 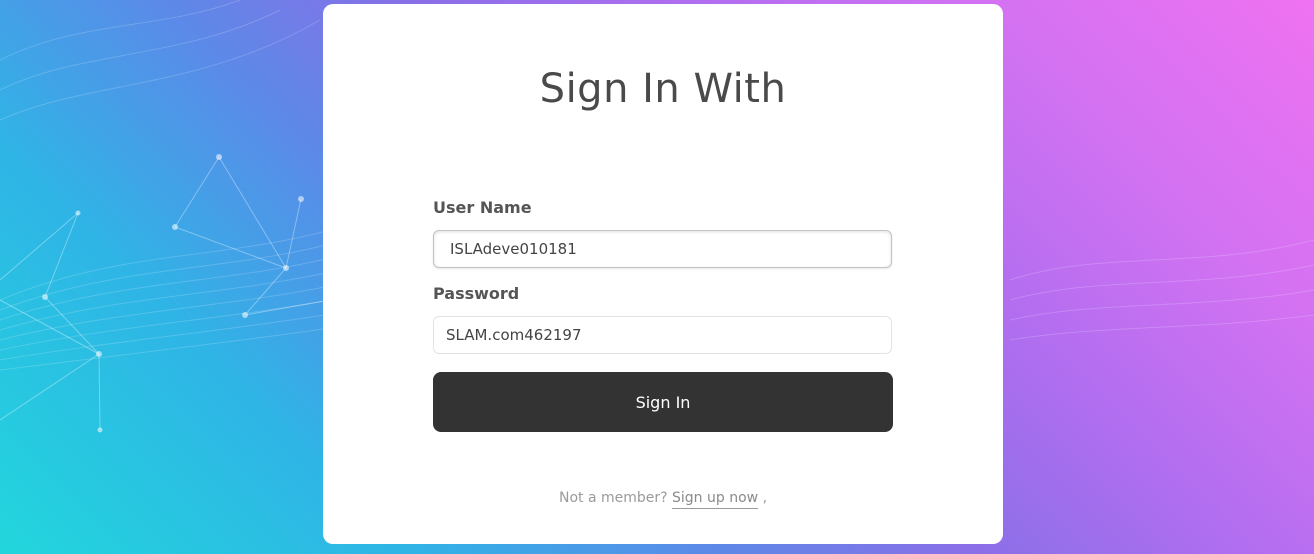 What do you see at coordinates (662, 249) in the screenshot?
I see `username-input` at bounding box center [662, 249].